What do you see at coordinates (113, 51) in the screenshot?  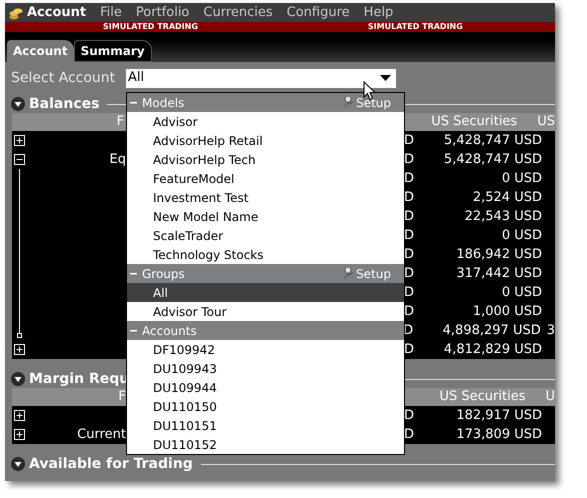 I see `tab: Summary` at bounding box center [113, 51].